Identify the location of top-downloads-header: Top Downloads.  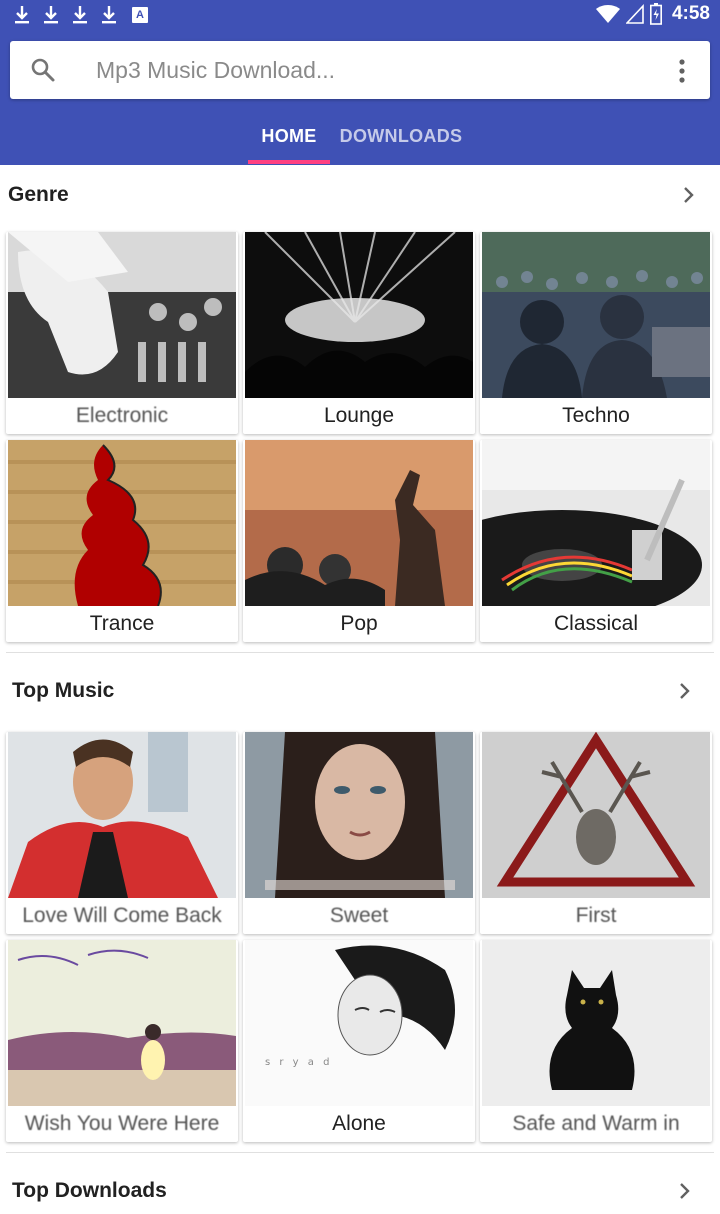
(360, 1188).